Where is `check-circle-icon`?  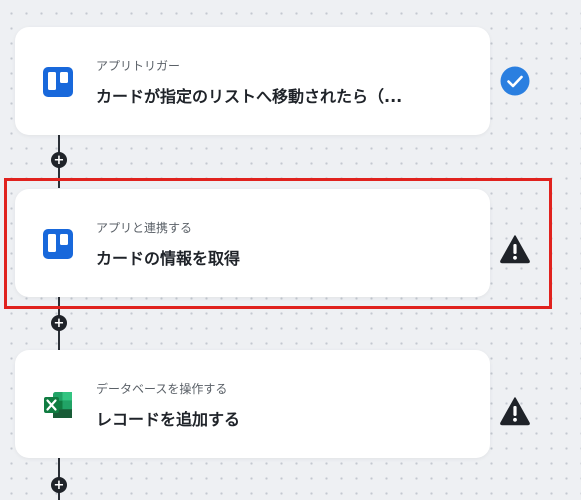 check-circle-icon is located at coordinates (515, 81).